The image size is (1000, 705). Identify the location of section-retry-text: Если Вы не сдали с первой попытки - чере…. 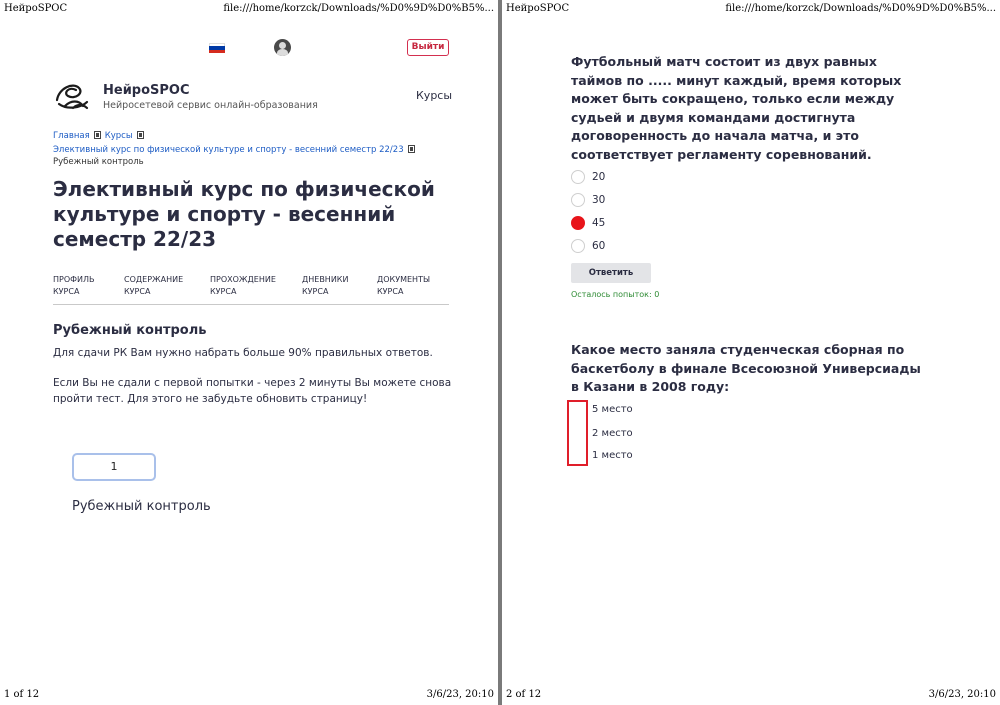
(252, 391).